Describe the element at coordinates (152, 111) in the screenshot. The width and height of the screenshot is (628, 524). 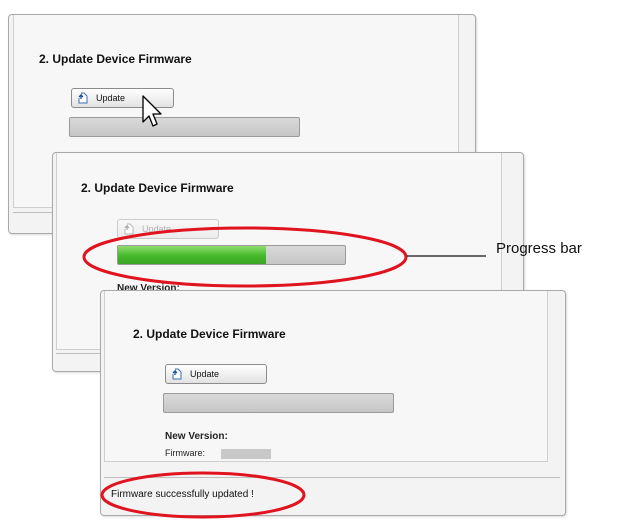
I see `mouse-cursor-icon` at that location.